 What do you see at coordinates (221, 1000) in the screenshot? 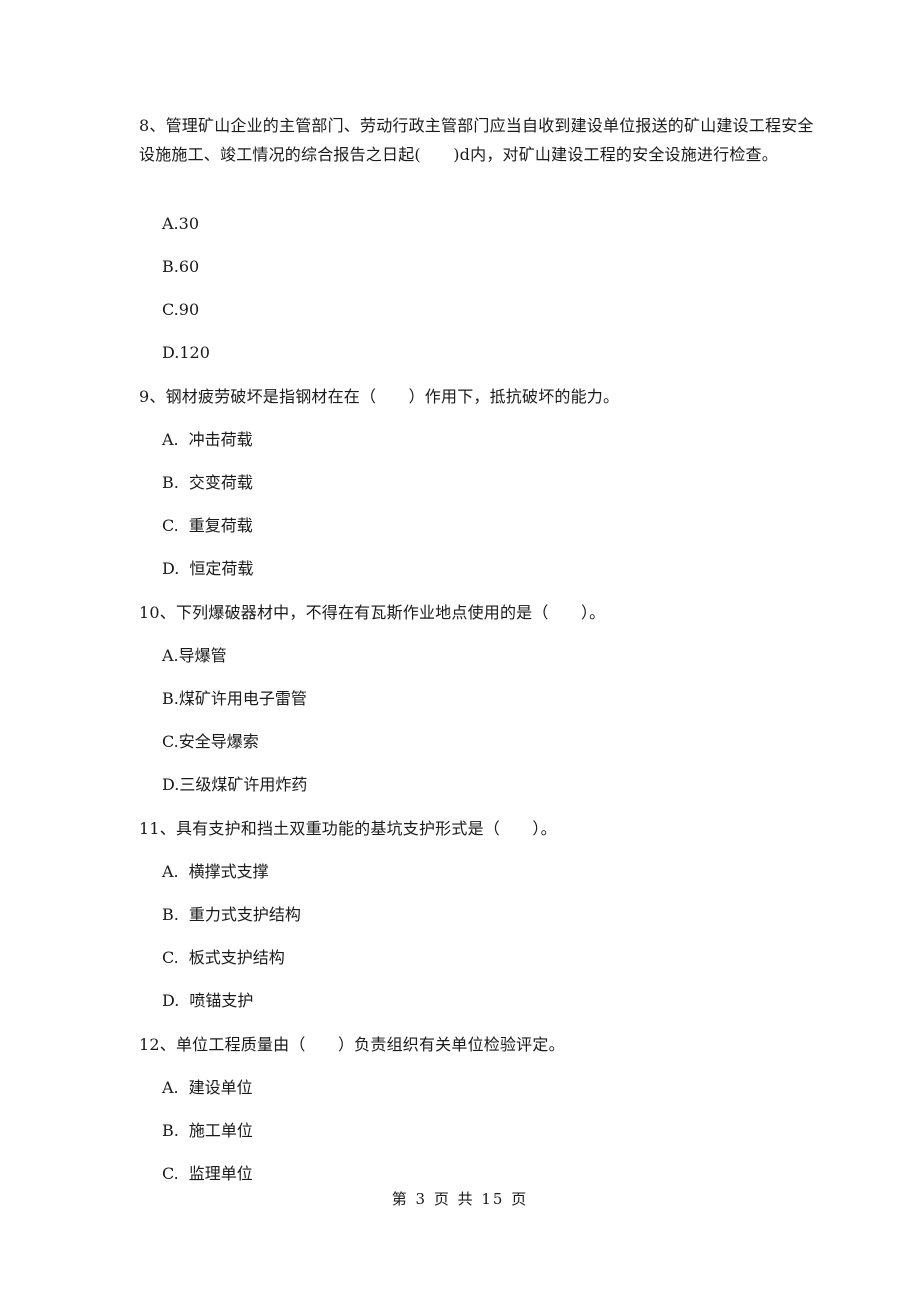
I see `option-text: 喷锚支护` at bounding box center [221, 1000].